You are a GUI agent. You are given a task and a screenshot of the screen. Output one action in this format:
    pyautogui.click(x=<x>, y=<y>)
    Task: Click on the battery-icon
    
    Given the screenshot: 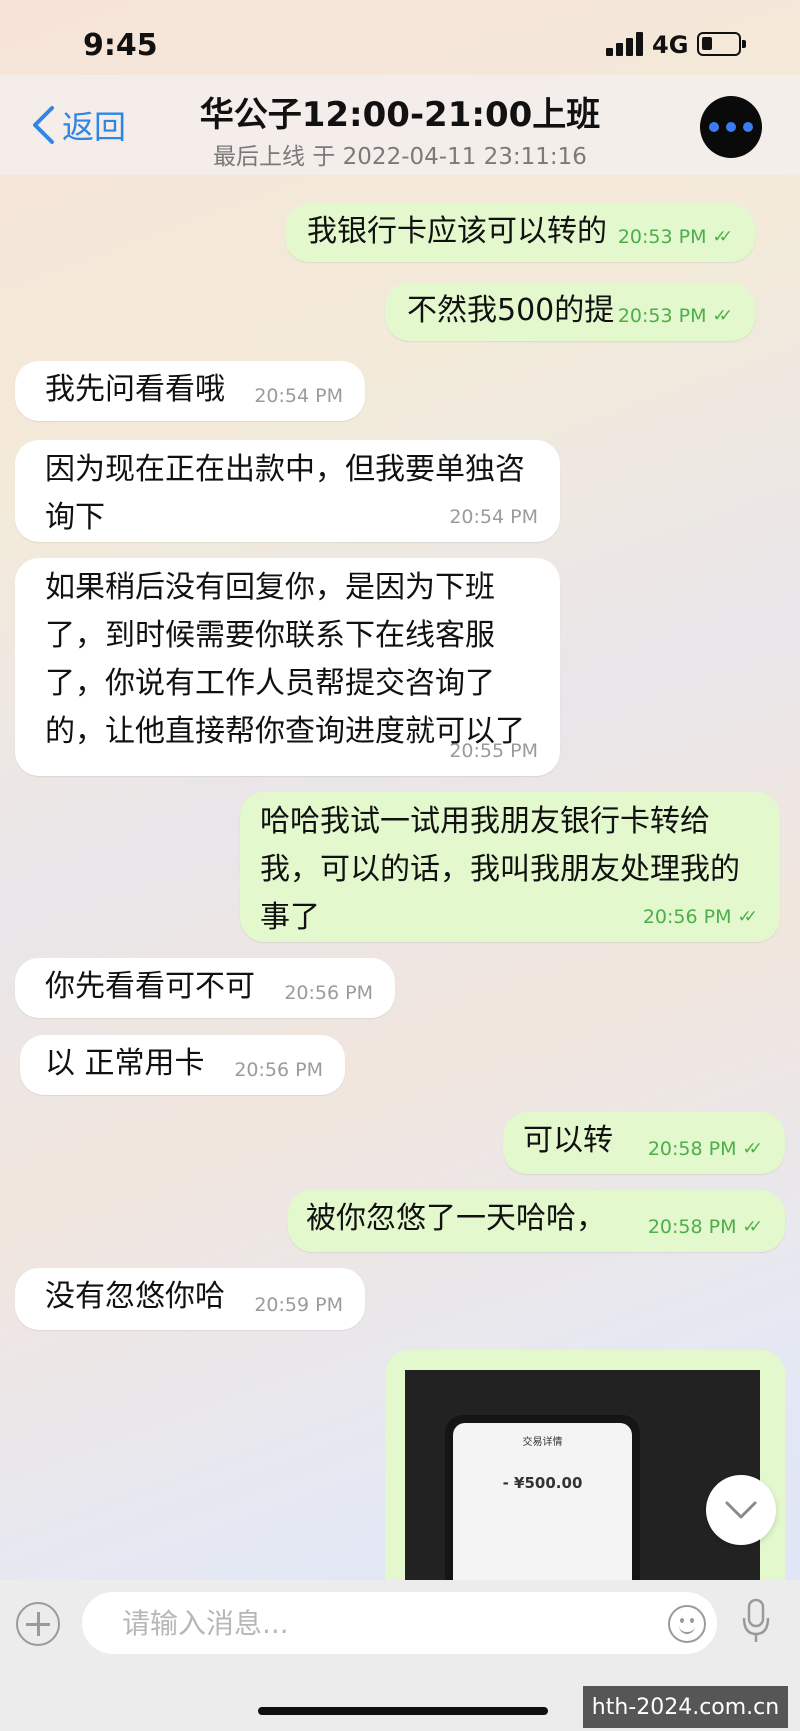 What is the action you would take?
    pyautogui.click(x=721, y=44)
    